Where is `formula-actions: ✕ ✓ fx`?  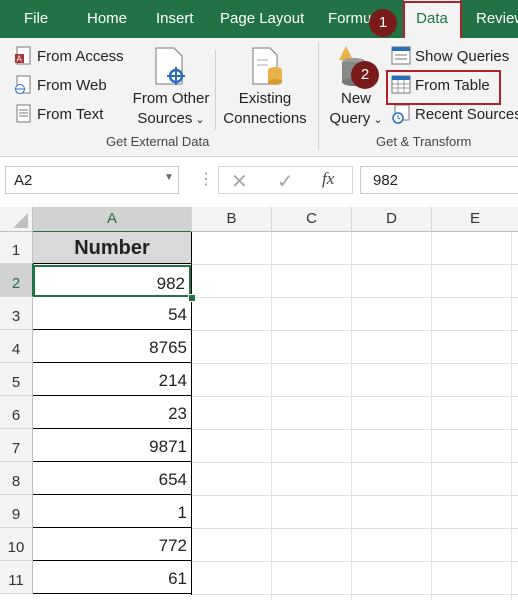 formula-actions: ✕ ✓ fx is located at coordinates (285, 180).